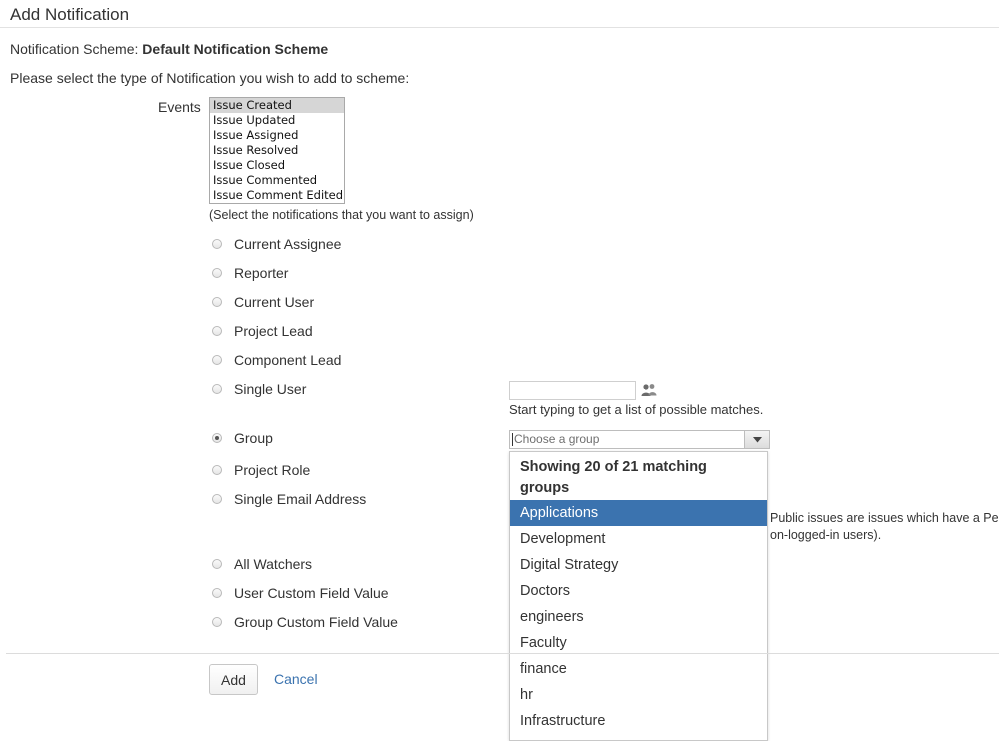  Describe the element at coordinates (217, 499) in the screenshot. I see `radio-single-email` at that location.